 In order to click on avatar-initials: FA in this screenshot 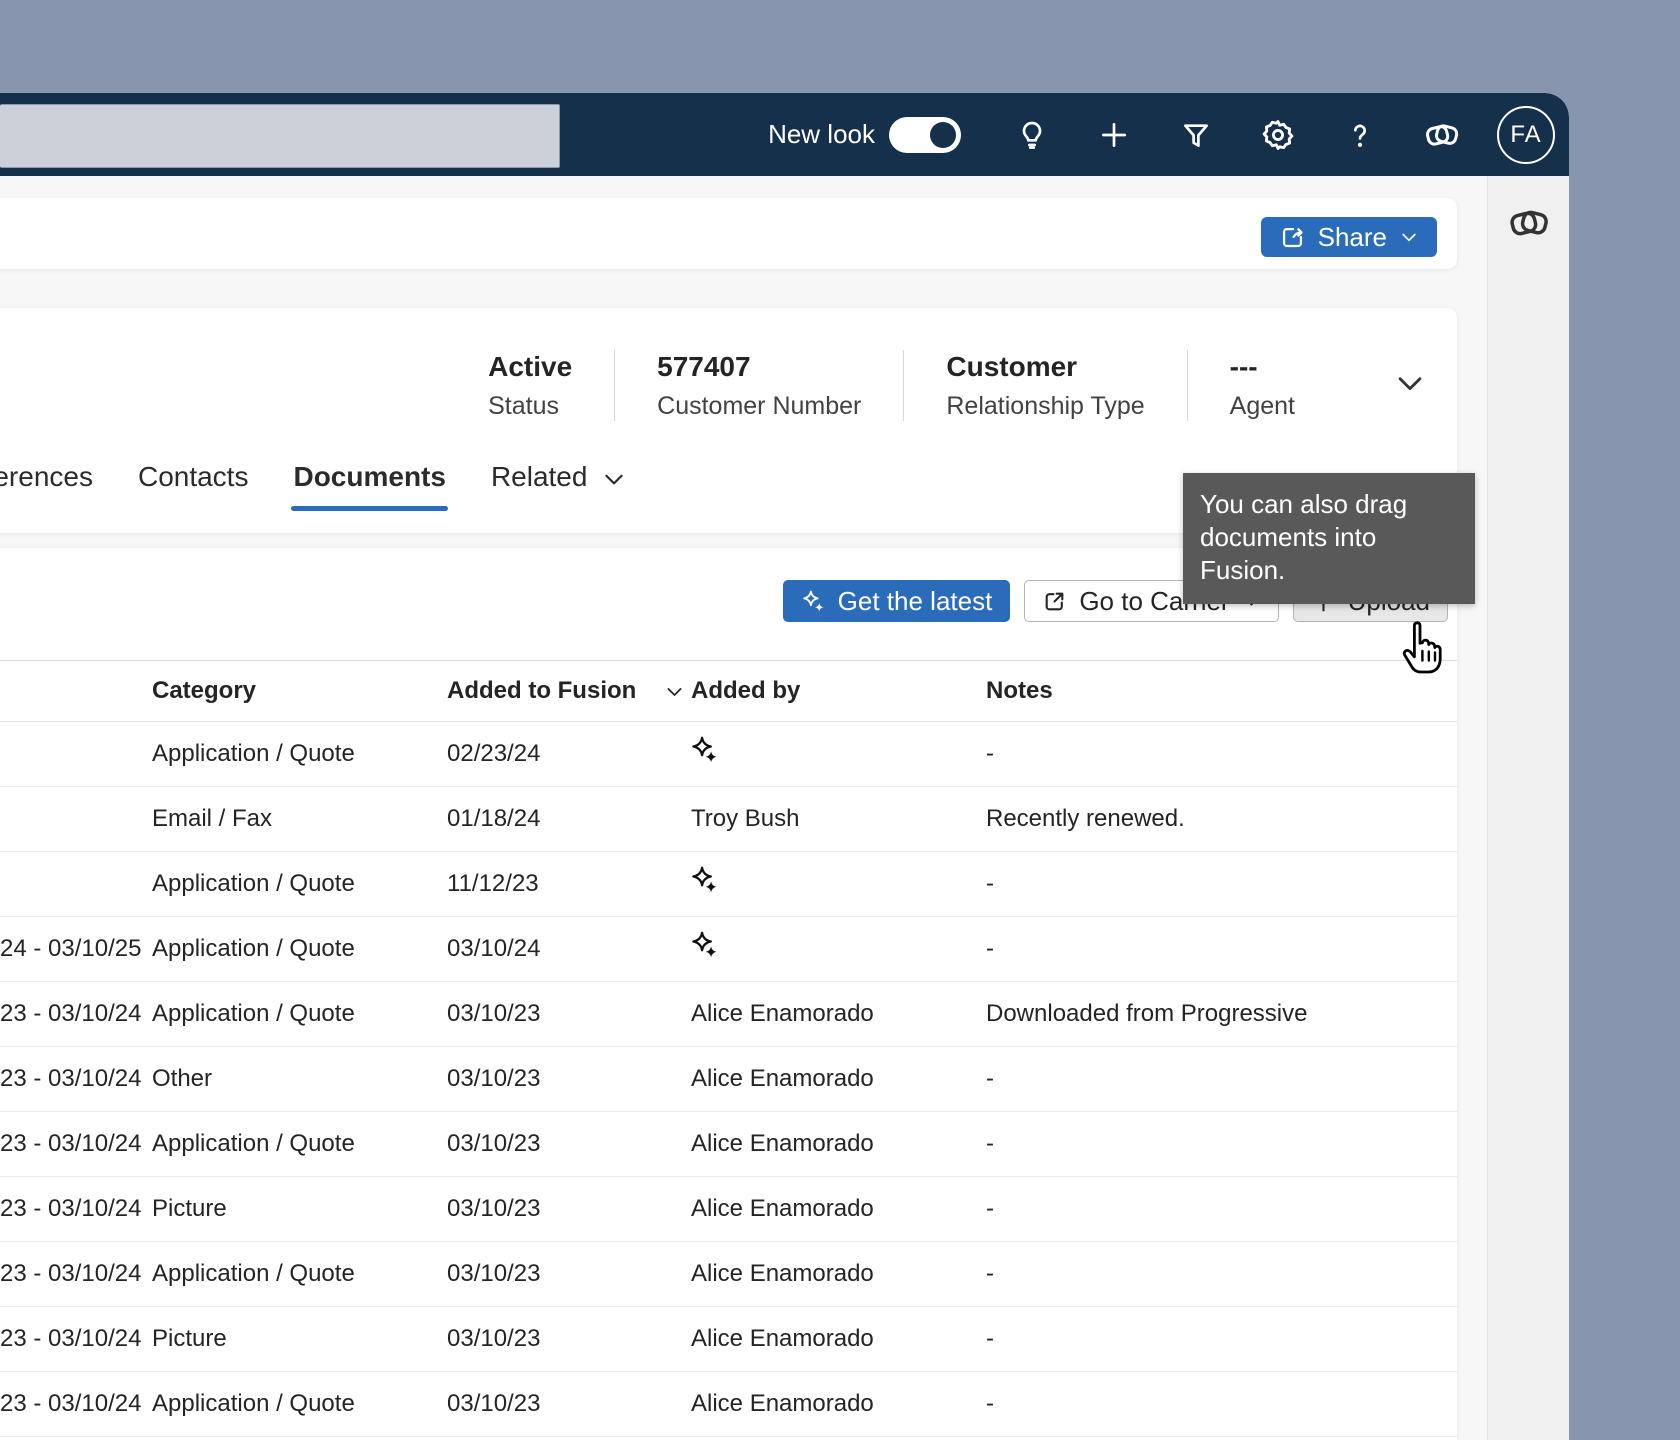, I will do `click(1526, 134)`.